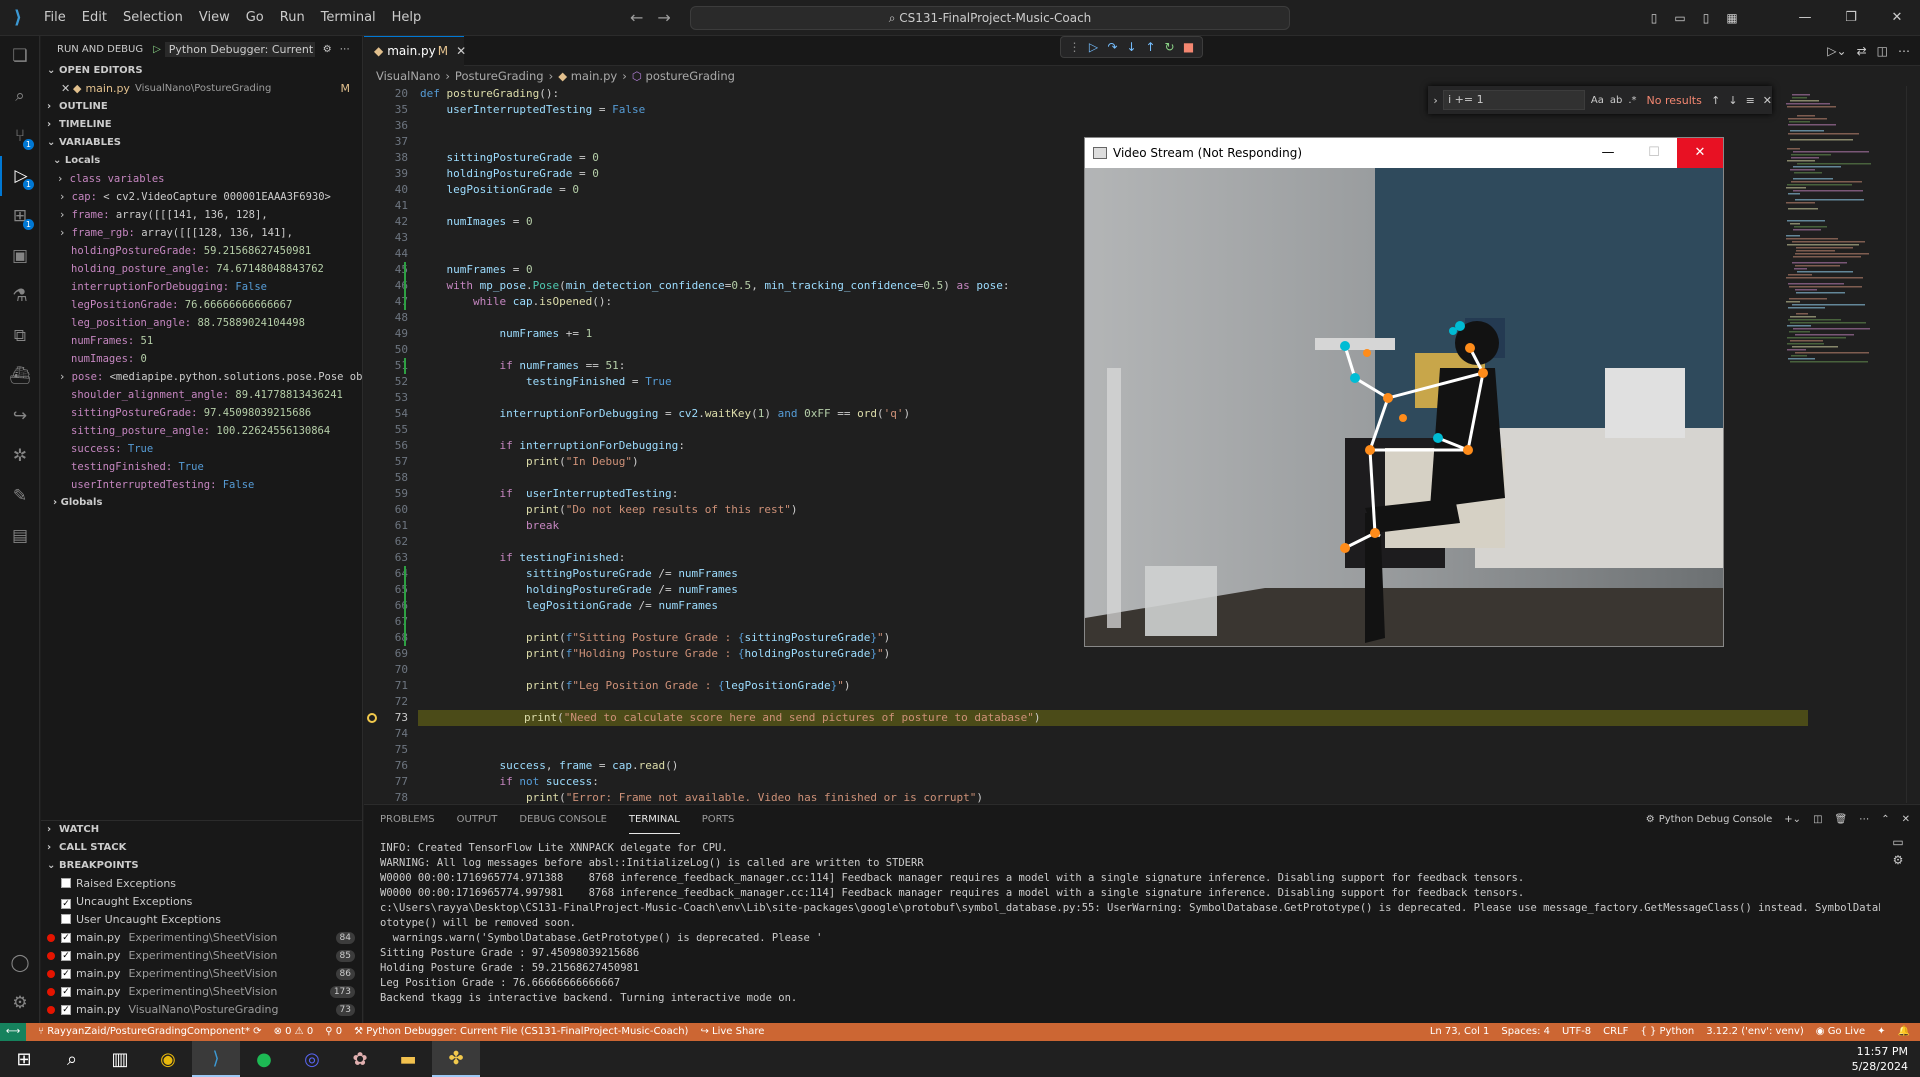  I want to click on new-terminal-icon: +⌄, so click(1792, 820).